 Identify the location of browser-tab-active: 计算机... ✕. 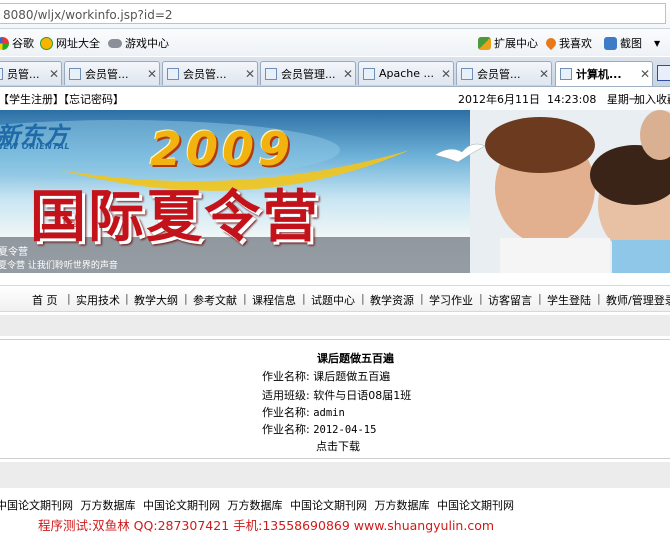
(604, 73).